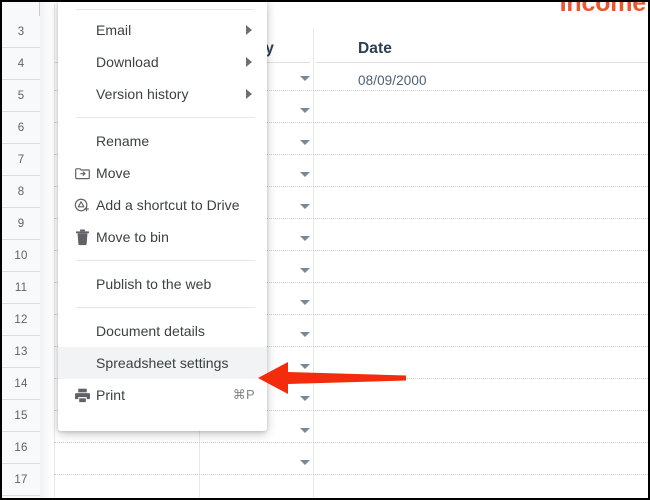  I want to click on printer-icon, so click(82, 395).